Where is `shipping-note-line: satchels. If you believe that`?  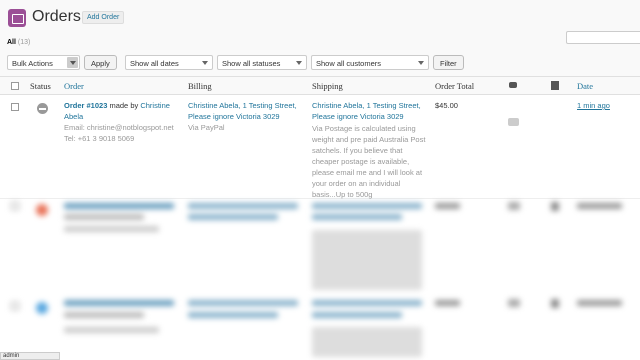 shipping-note-line: satchels. If you believe that is located at coordinates (357, 150).